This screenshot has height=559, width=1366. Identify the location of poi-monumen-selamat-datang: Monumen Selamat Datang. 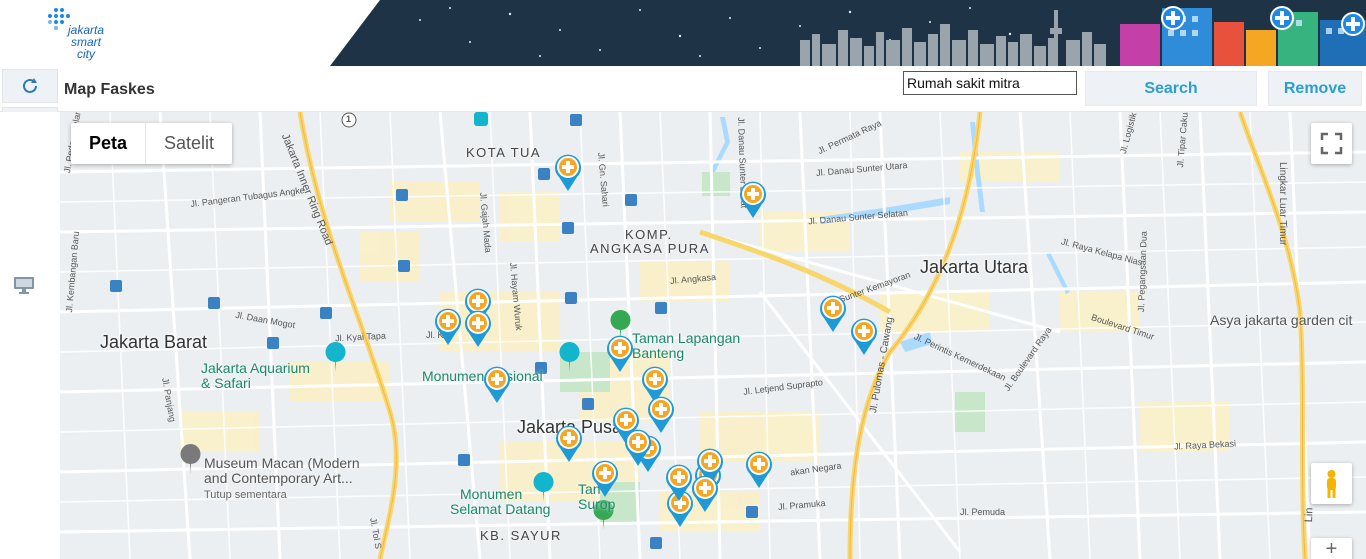
(500, 501).